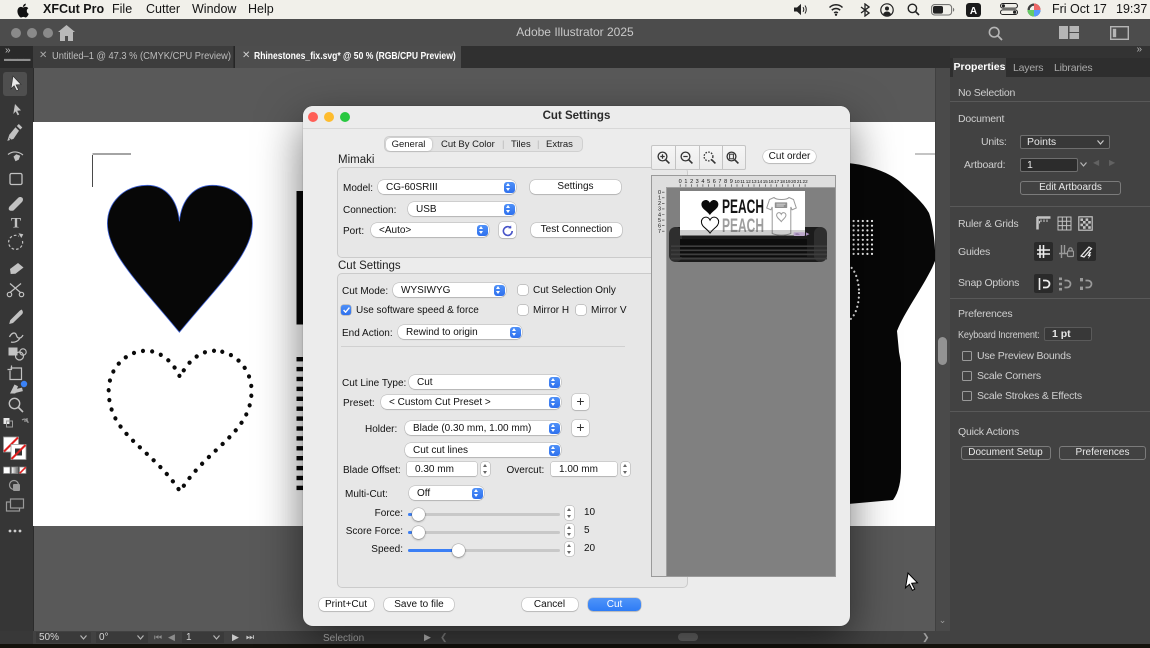 This screenshot has height=648, width=1150. I want to click on svg-text: PEACH, so click(743, 207).